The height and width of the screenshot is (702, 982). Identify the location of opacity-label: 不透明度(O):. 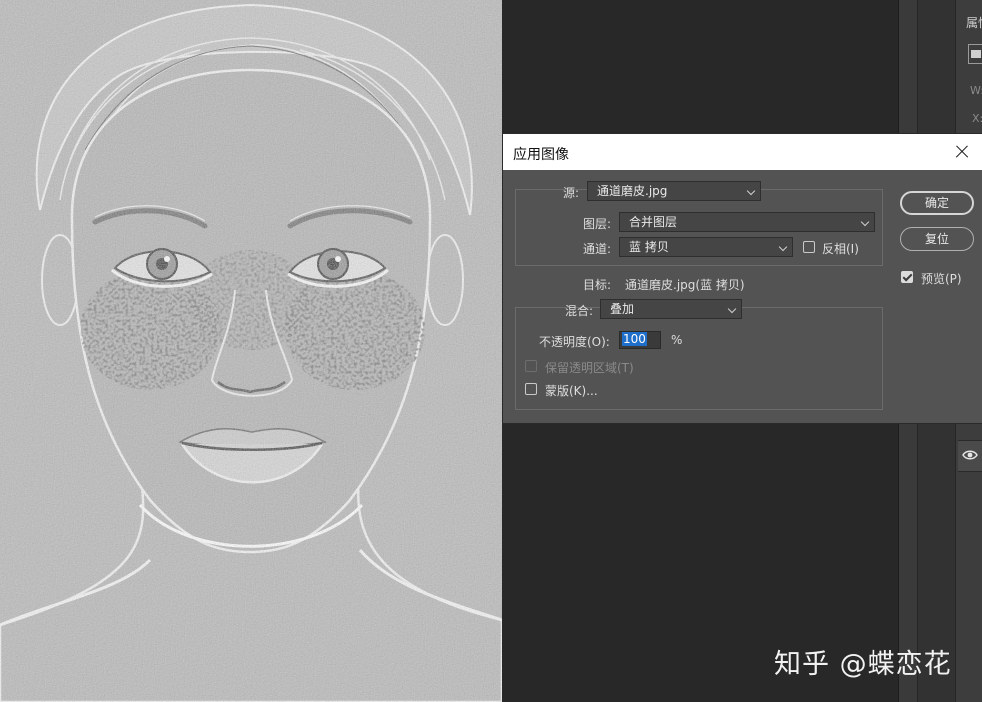
(574, 342).